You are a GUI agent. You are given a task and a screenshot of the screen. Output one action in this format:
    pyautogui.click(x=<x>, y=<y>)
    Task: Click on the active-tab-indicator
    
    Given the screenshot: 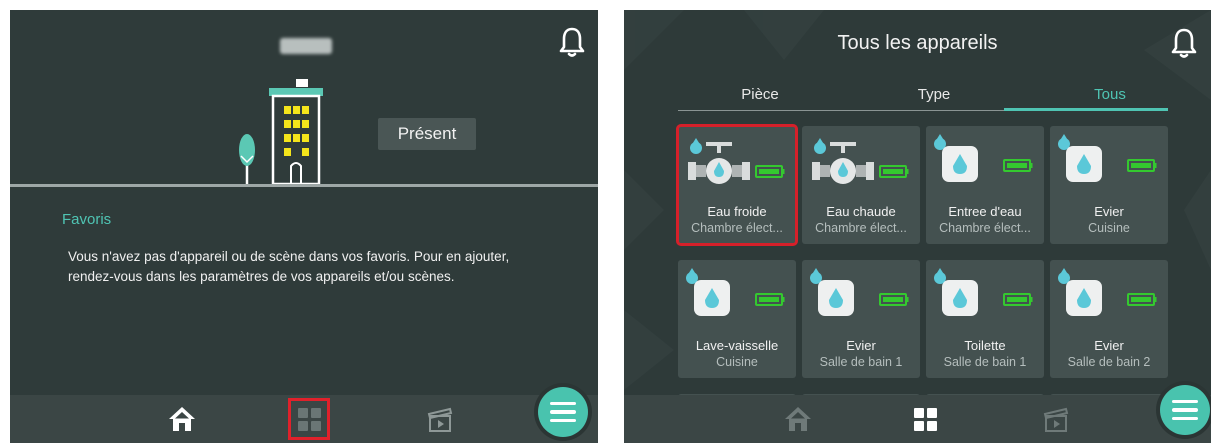 What is the action you would take?
    pyautogui.click(x=1086, y=109)
    